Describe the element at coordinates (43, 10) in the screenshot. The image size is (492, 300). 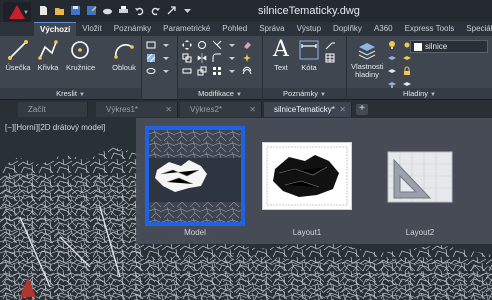
I see `new-file-button` at that location.